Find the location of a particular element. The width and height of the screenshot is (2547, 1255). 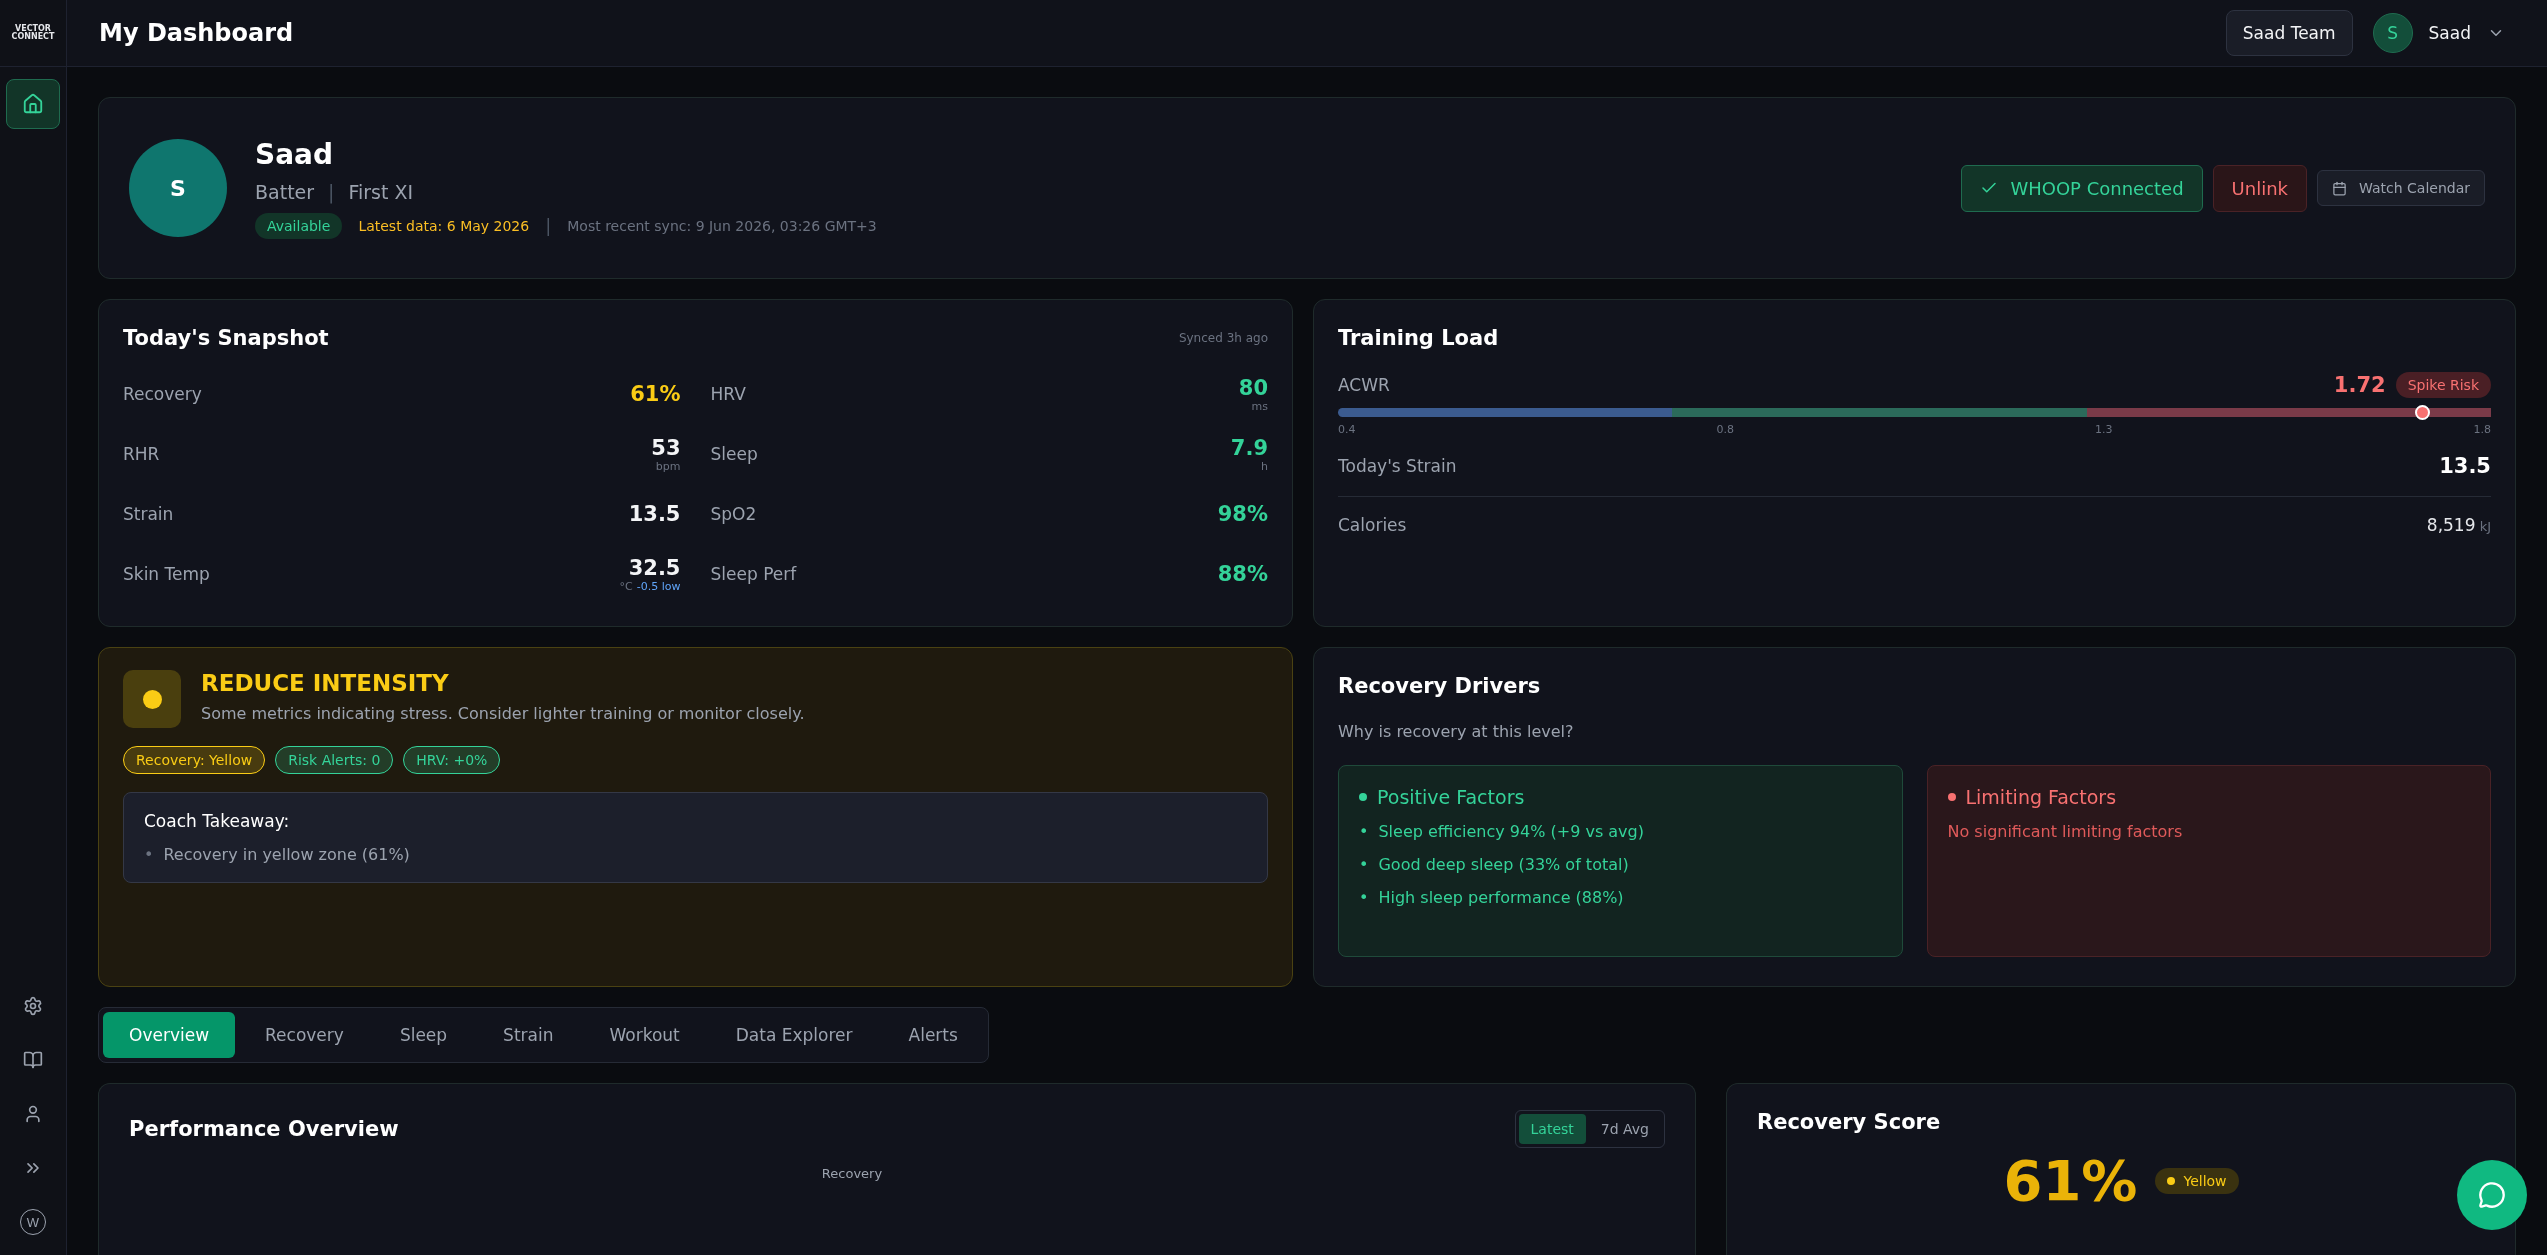

sidebar-nav-button is located at coordinates (33, 104).